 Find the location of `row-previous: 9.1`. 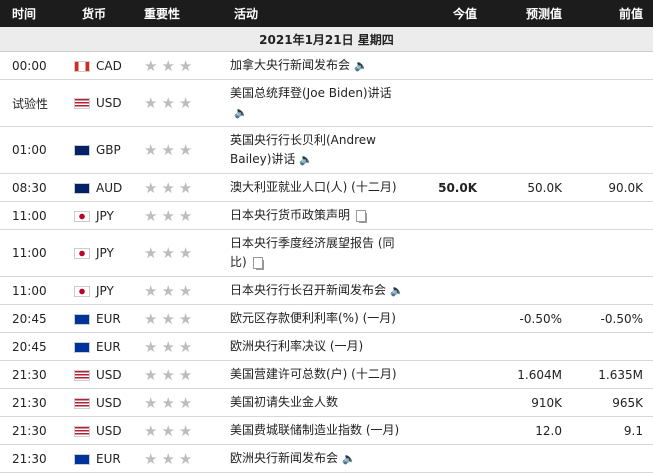

row-previous: 9.1 is located at coordinates (612, 430).